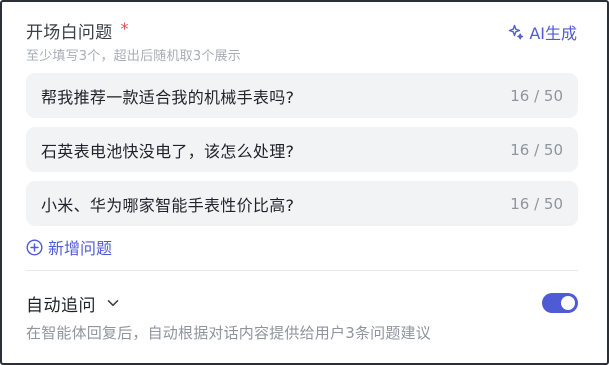 The width and height of the screenshot is (609, 365). Describe the element at coordinates (302, 149) in the screenshot. I see `question-input-2: 石英表电池快没电了，该怎么处理? 16 / 50` at that location.